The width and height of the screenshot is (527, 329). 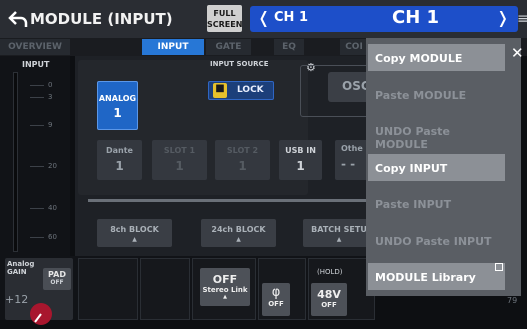 What do you see at coordinates (220, 90) in the screenshot?
I see `padlock-icon: ■` at bounding box center [220, 90].